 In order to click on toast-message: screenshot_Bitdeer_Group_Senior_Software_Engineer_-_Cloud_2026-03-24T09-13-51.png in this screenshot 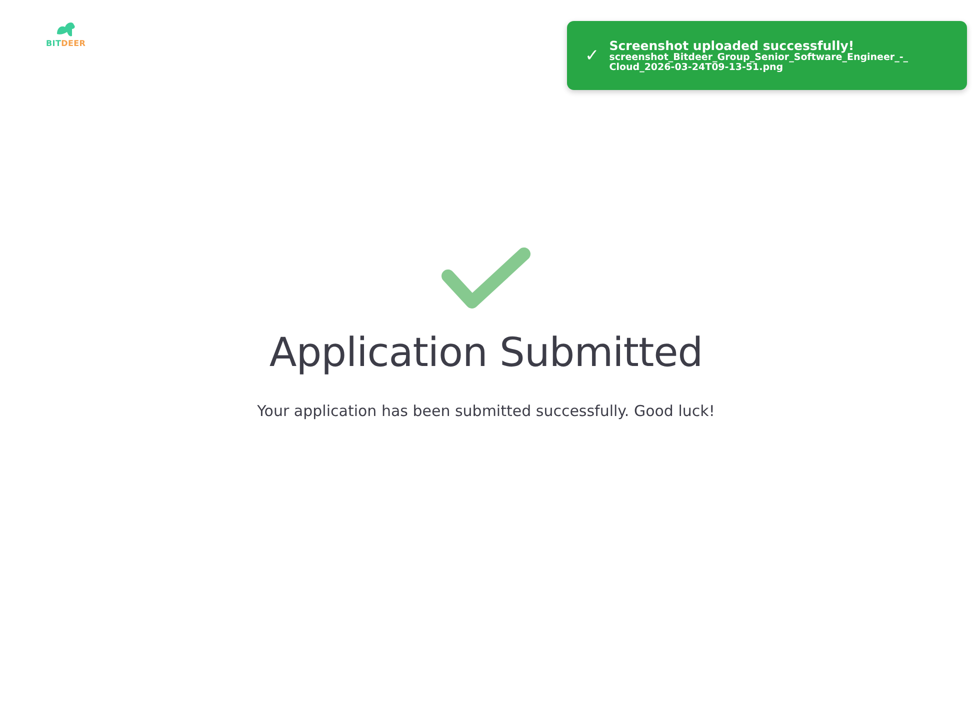, I will do `click(759, 63)`.